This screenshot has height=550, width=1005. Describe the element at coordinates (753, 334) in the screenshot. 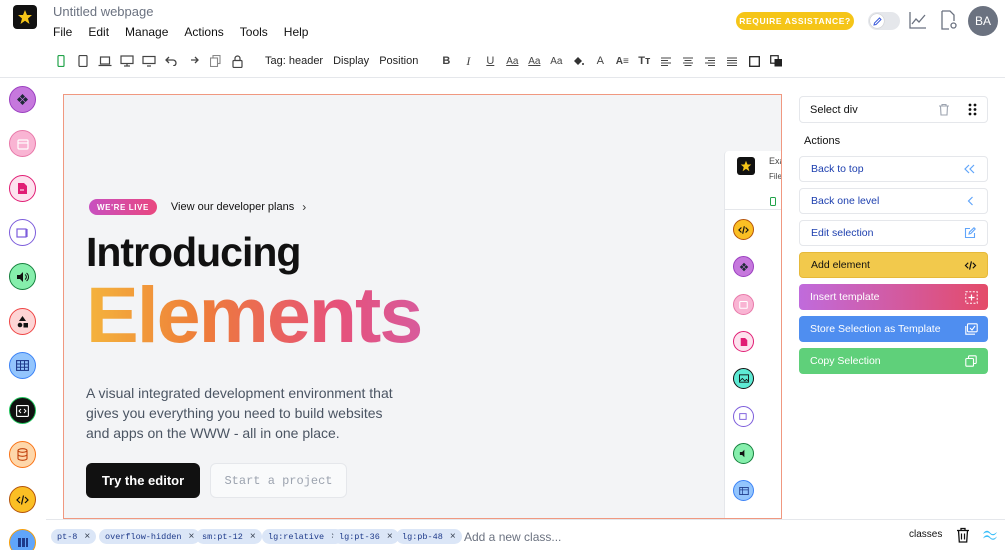

I see `nested-editor-preview: Exa File` at that location.